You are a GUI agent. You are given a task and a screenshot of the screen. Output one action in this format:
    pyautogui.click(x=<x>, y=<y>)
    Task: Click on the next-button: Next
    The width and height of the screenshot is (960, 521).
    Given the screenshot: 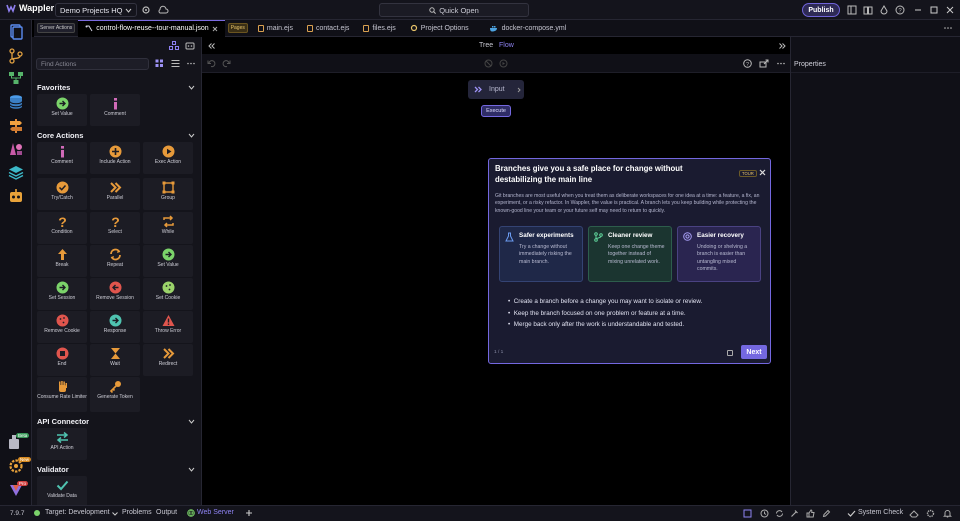 What is the action you would take?
    pyautogui.click(x=754, y=352)
    